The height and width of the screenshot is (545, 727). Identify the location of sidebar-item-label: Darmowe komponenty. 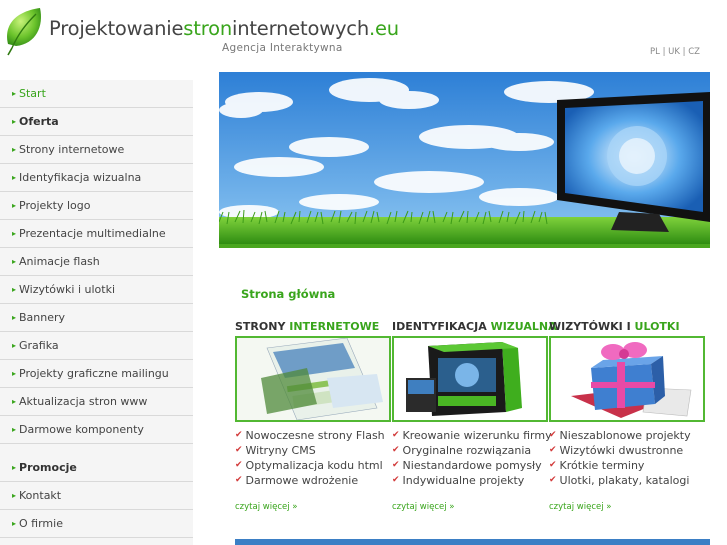
(81, 429).